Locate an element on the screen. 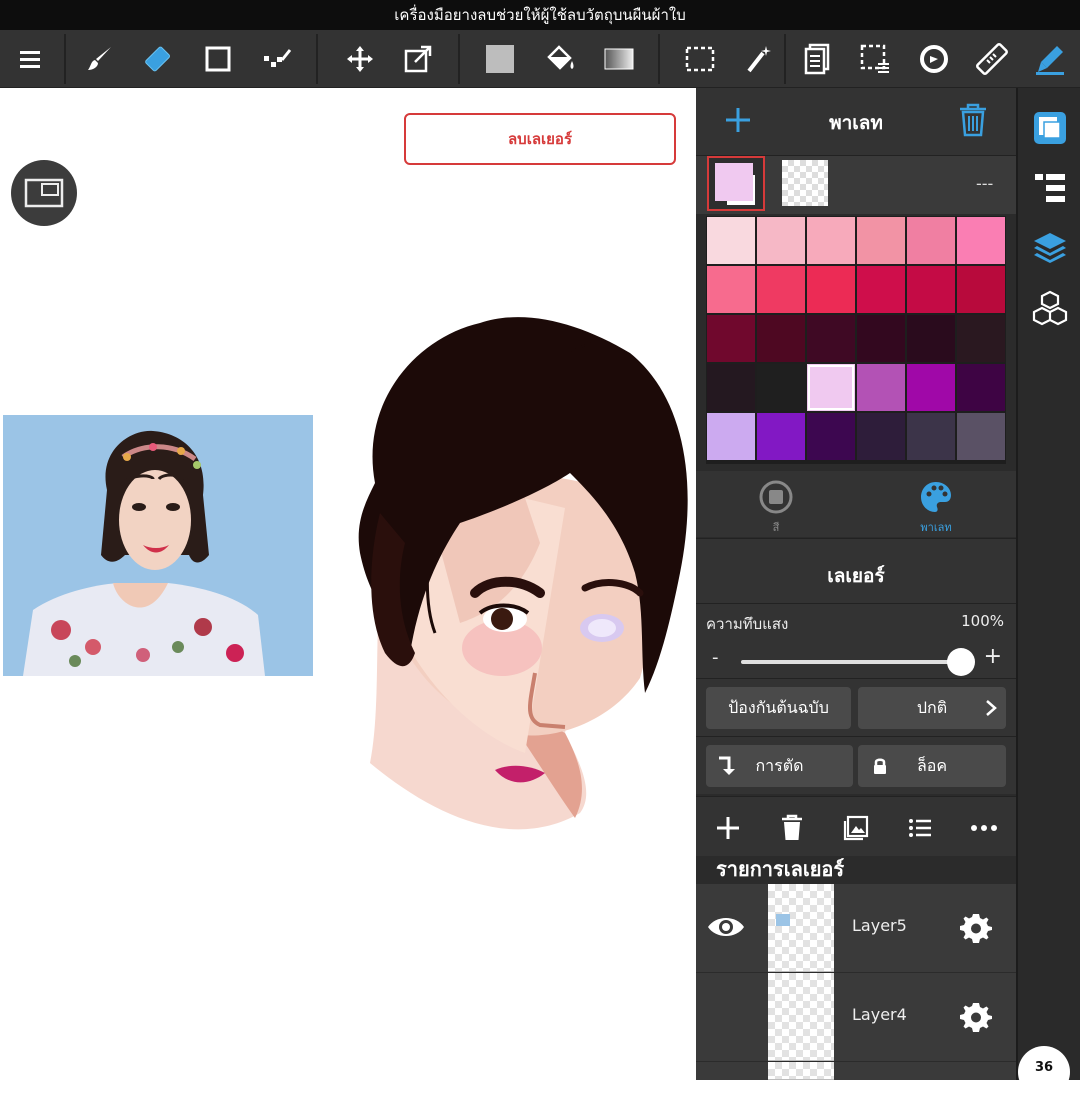  lock-icon is located at coordinates (880, 766).